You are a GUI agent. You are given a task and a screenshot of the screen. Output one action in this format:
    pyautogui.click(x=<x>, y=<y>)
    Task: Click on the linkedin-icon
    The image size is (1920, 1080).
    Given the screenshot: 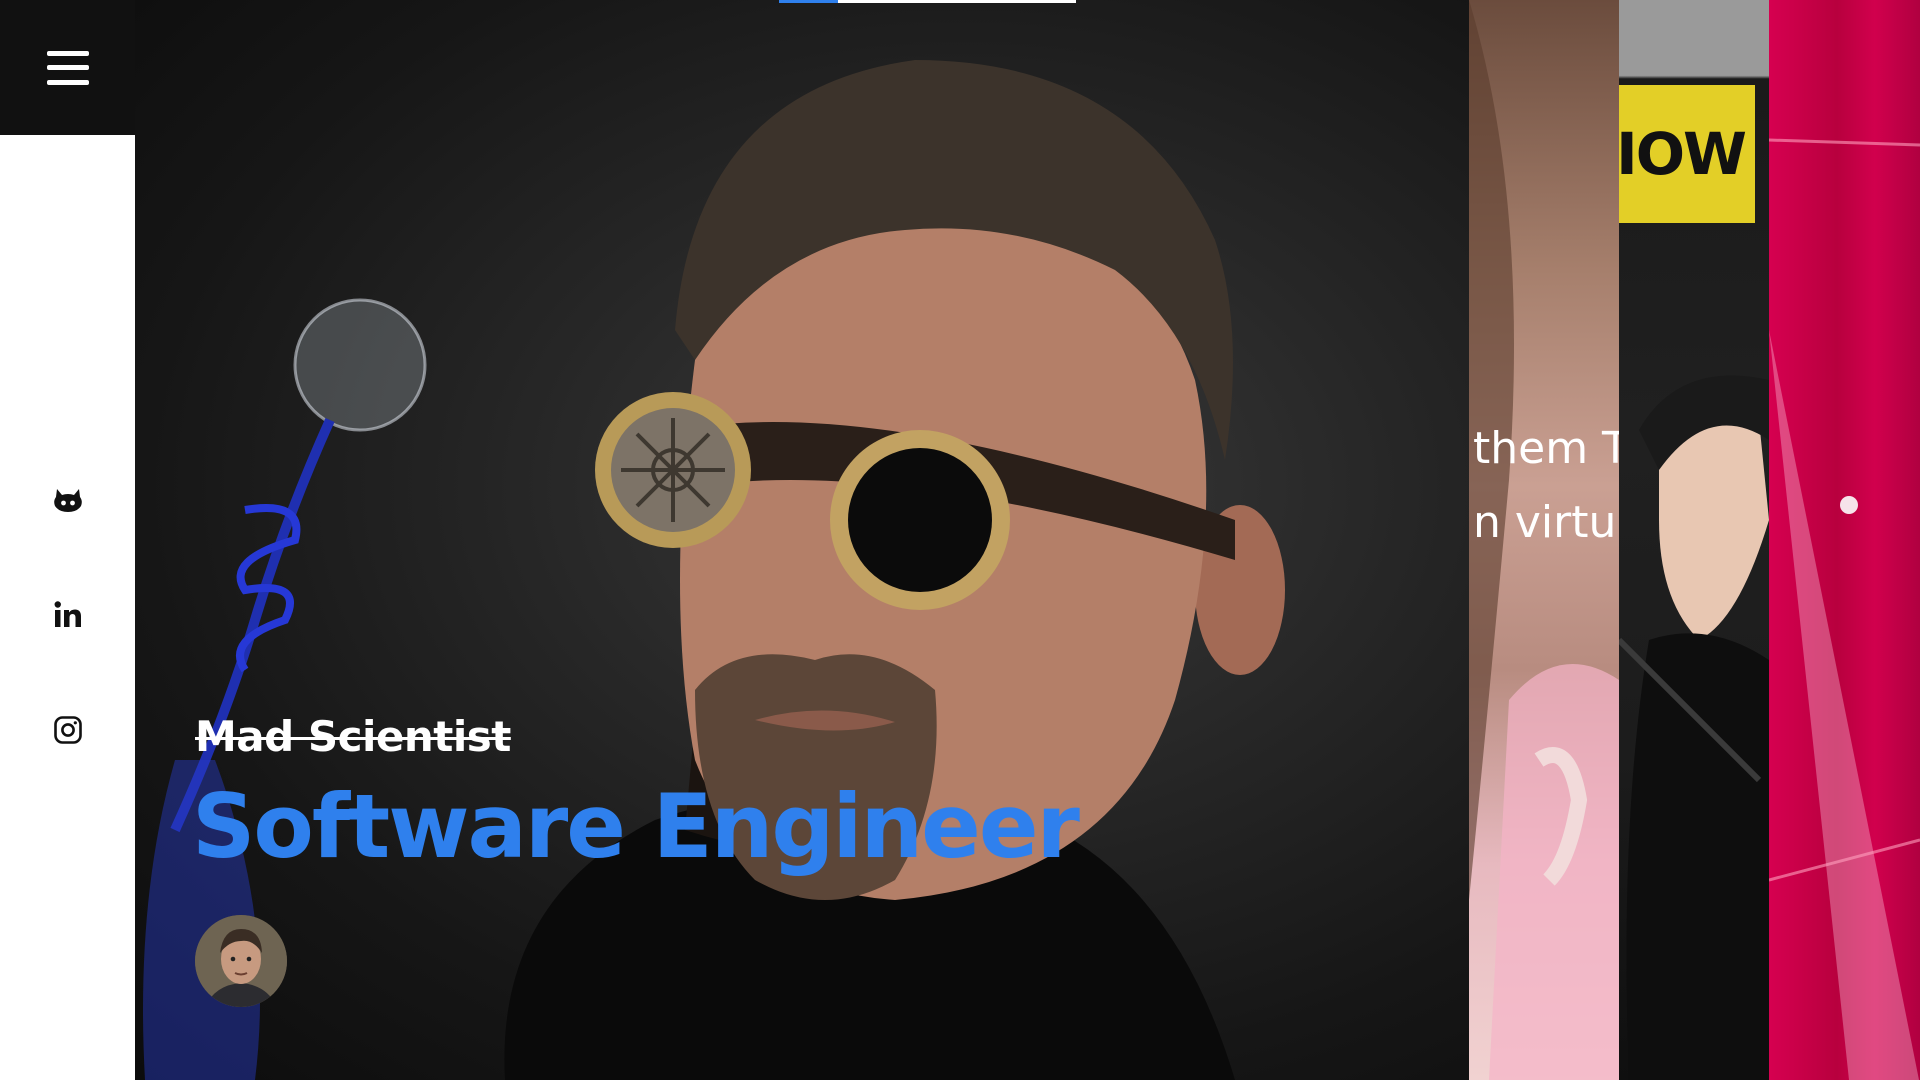 What is the action you would take?
    pyautogui.click(x=67, y=614)
    